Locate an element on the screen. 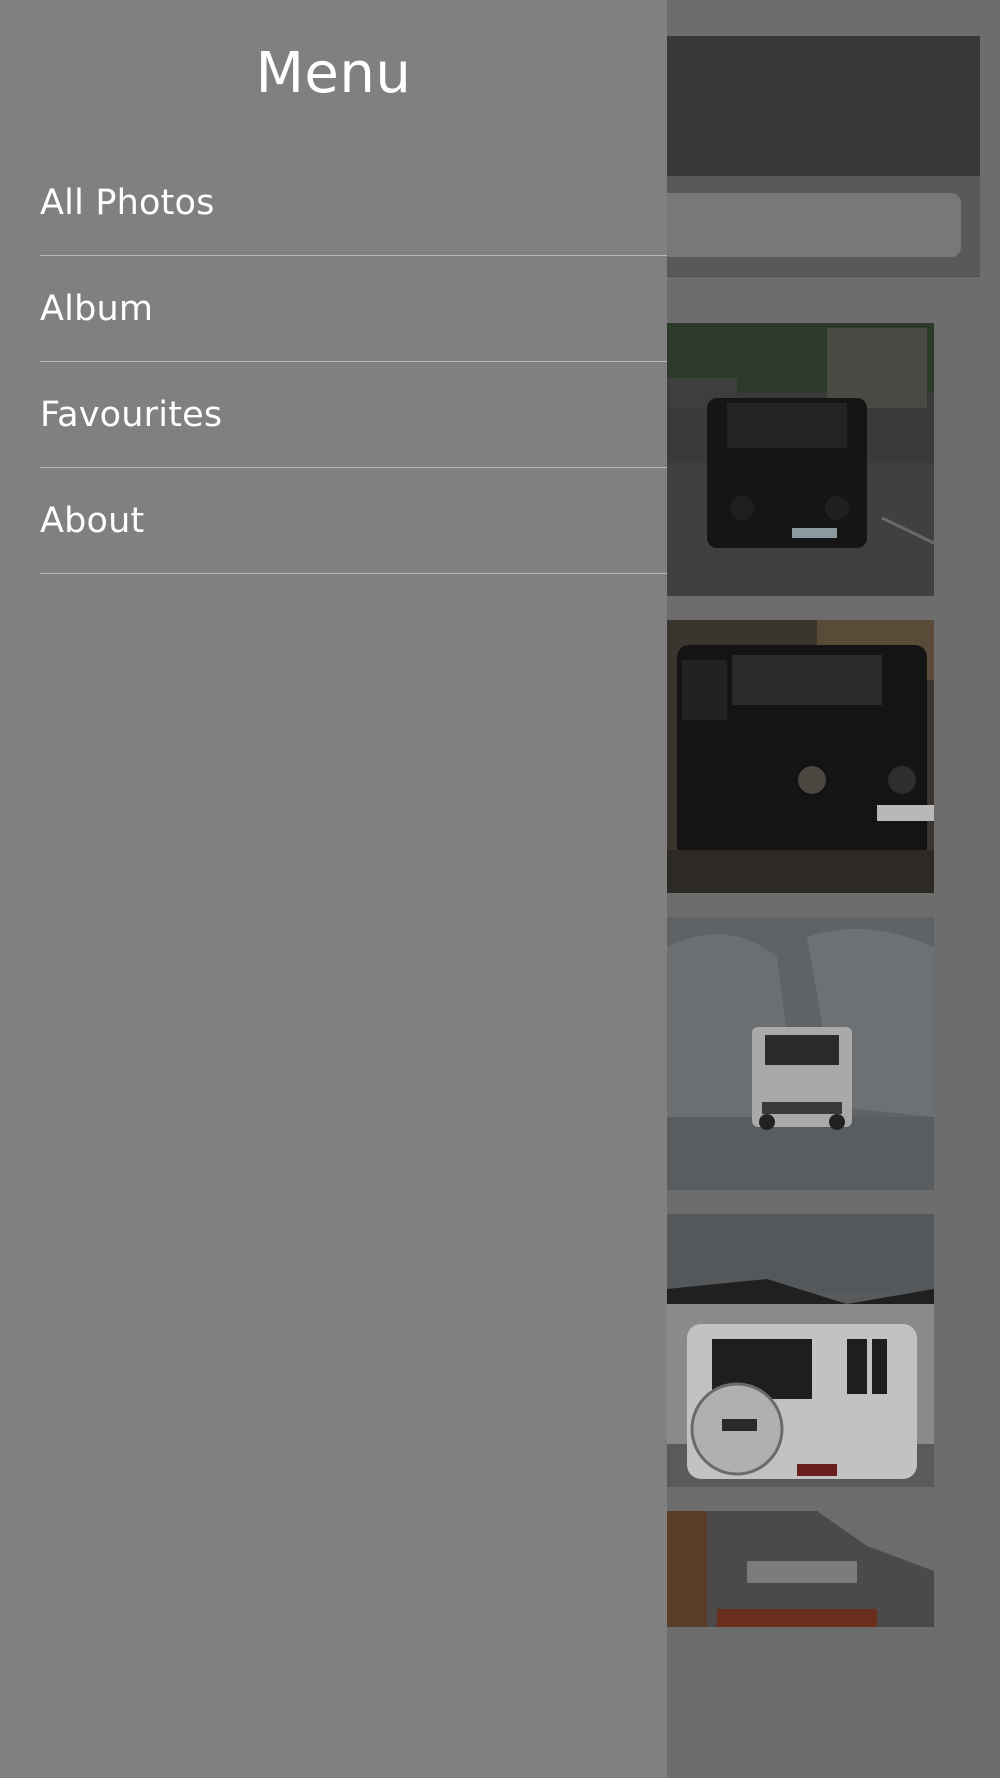 This screenshot has width=1000, height=1778. app-search-bar is located at coordinates (823, 226).